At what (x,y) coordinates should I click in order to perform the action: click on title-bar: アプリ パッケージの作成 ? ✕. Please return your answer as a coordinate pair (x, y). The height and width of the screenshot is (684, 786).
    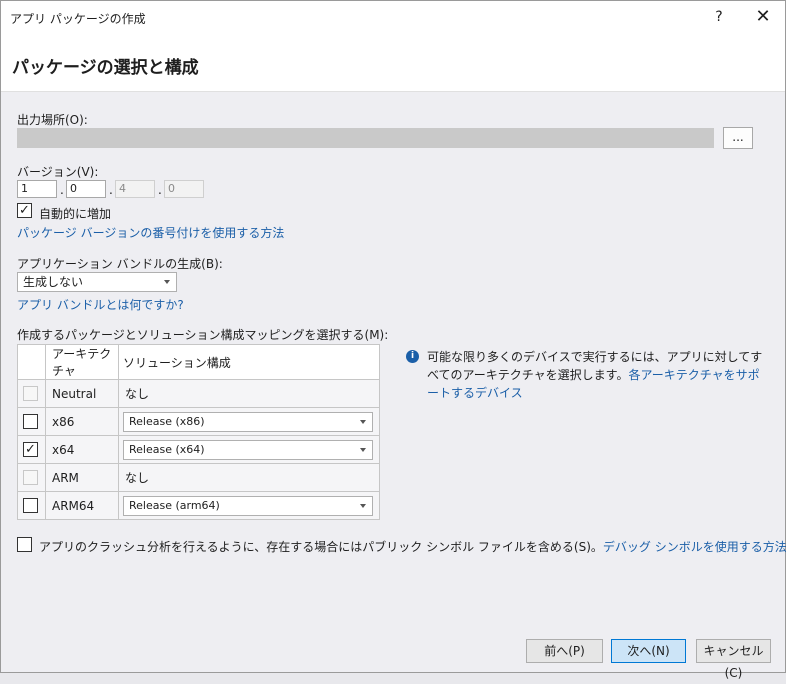
    Looking at the image, I should click on (393, 17).